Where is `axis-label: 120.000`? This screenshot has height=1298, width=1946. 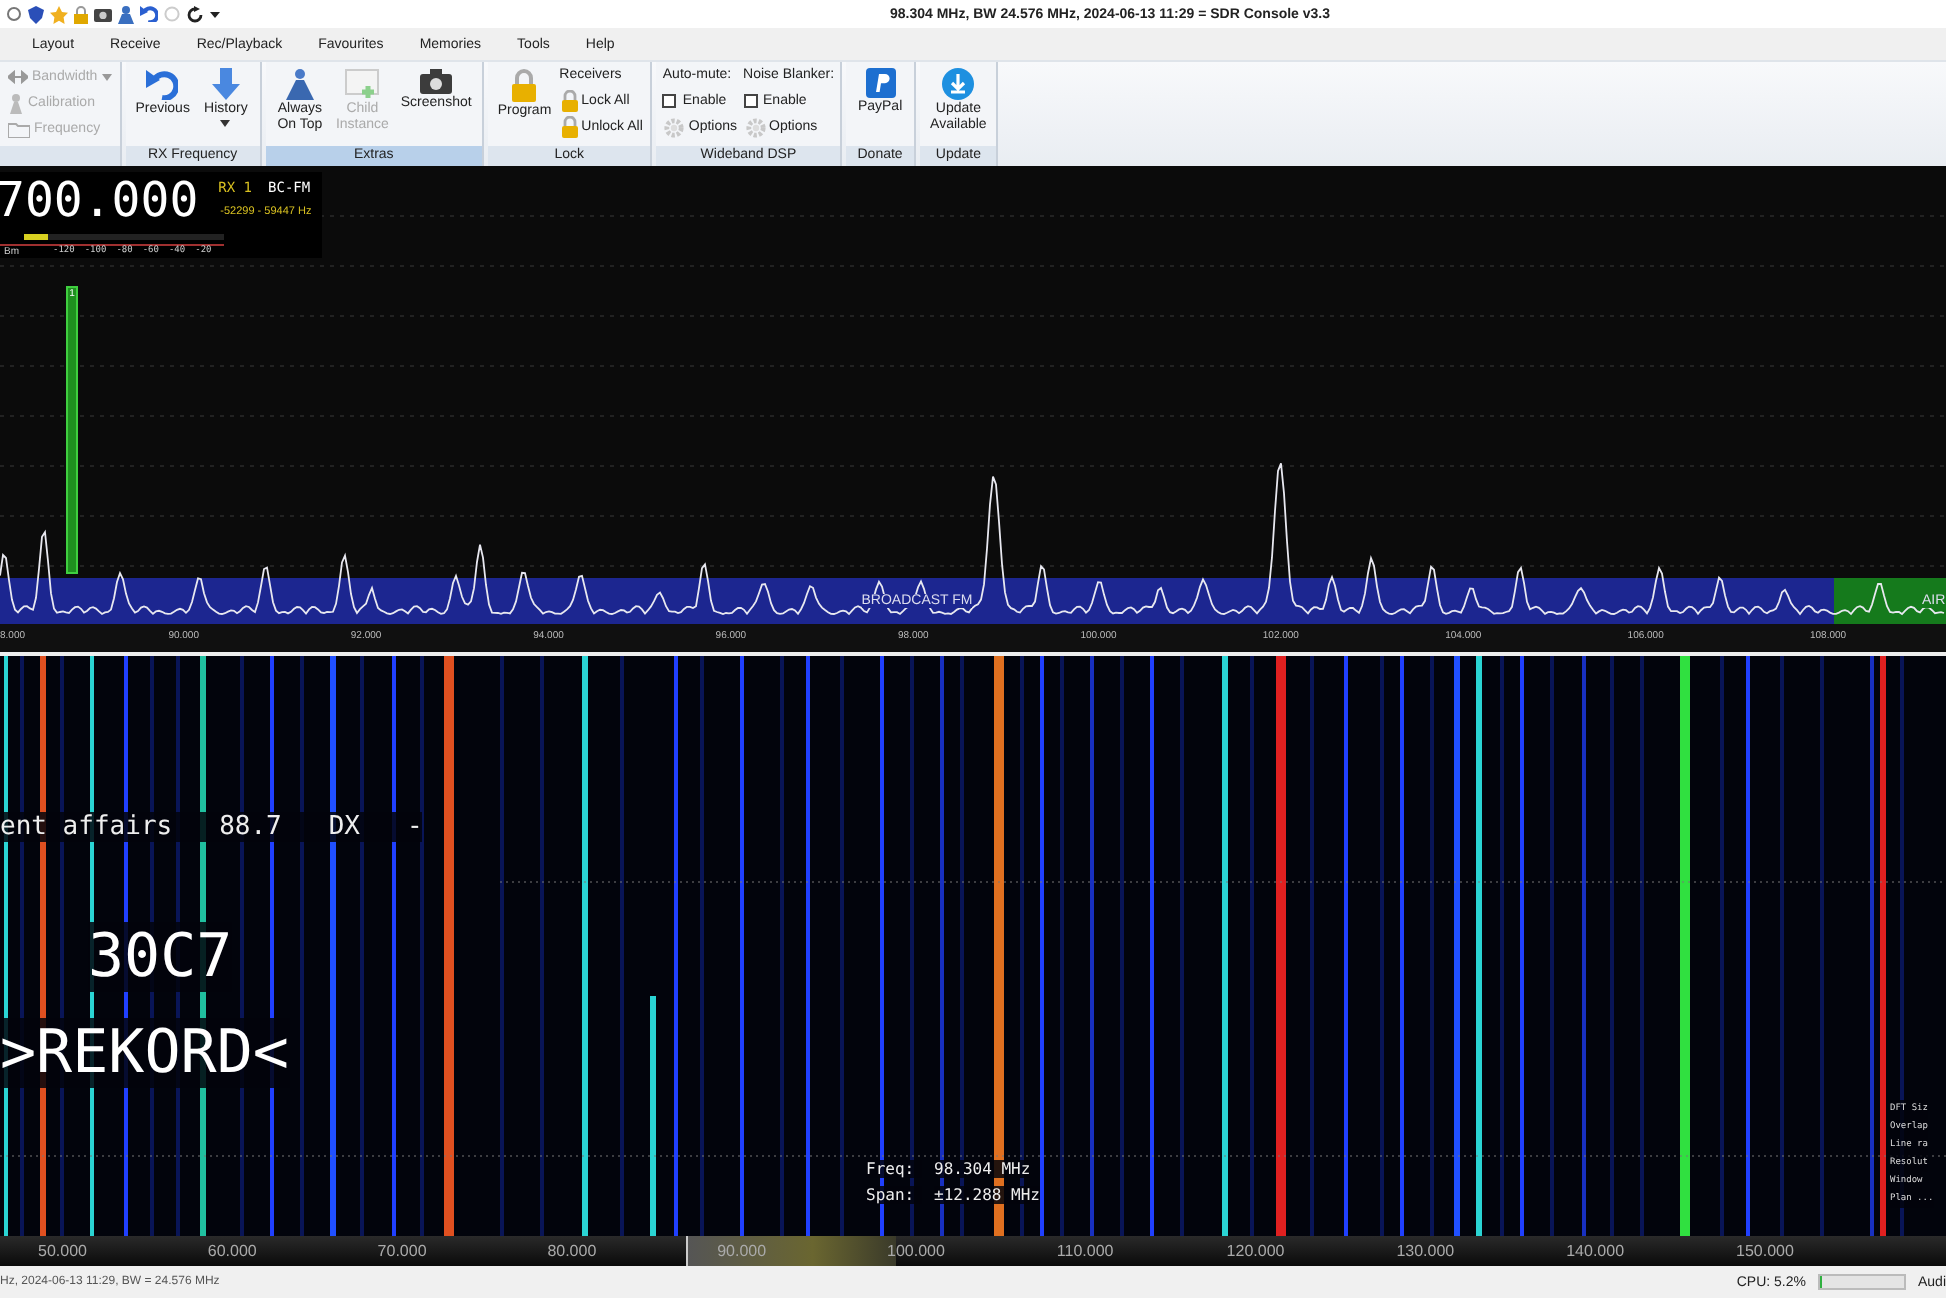
axis-label: 120.000 is located at coordinates (1255, 1251).